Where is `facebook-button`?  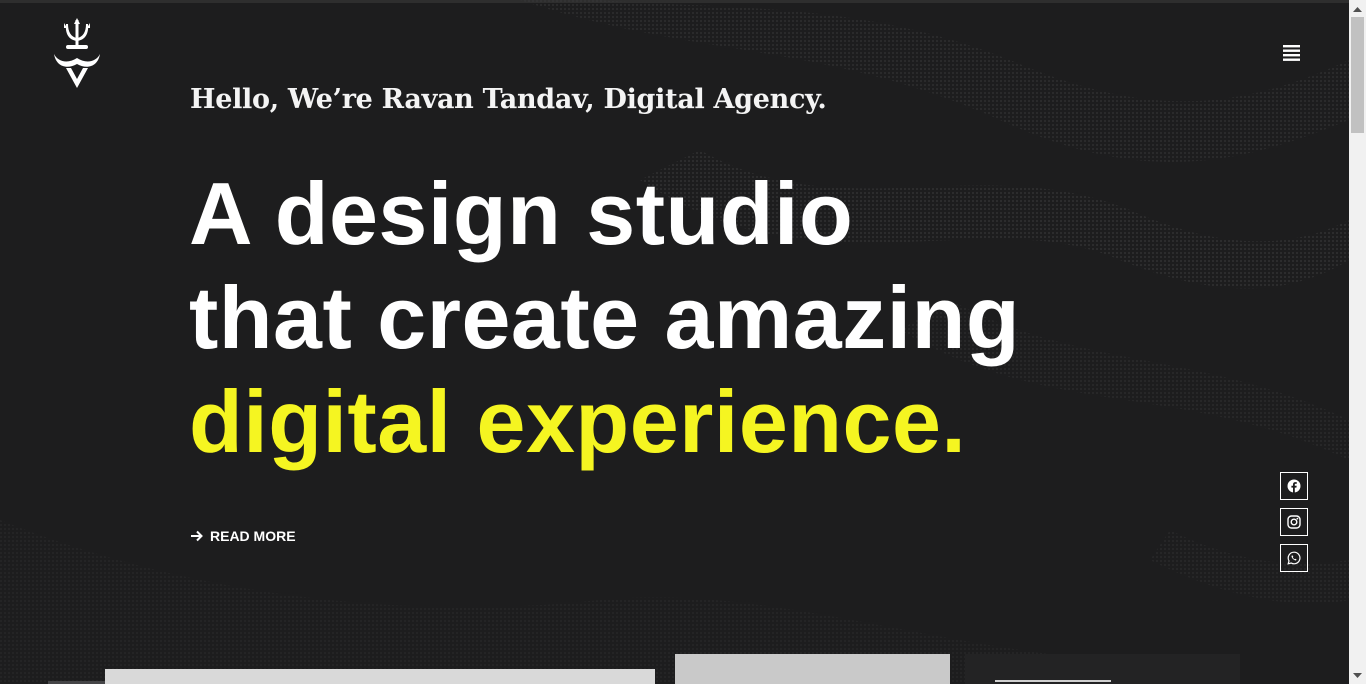 facebook-button is located at coordinates (1294, 486).